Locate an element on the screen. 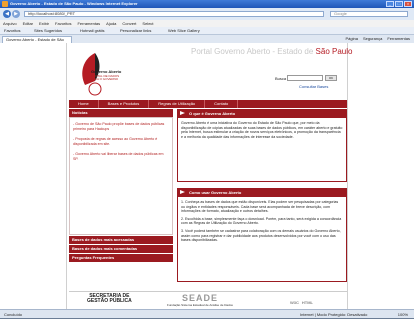 The width and height of the screenshot is (414, 319). nav-regras: Regras de Utilização is located at coordinates (177, 104).